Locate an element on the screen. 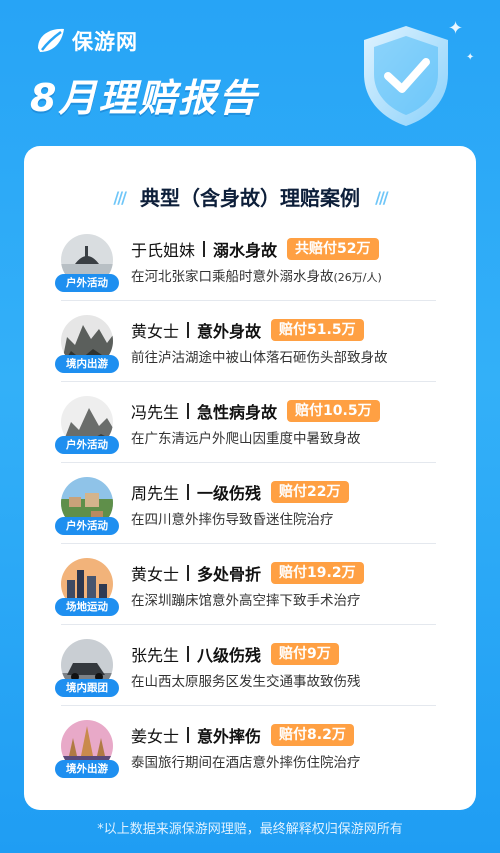 The width and height of the screenshot is (500, 853). brand-logo: 保游网 is located at coordinates (86, 41).